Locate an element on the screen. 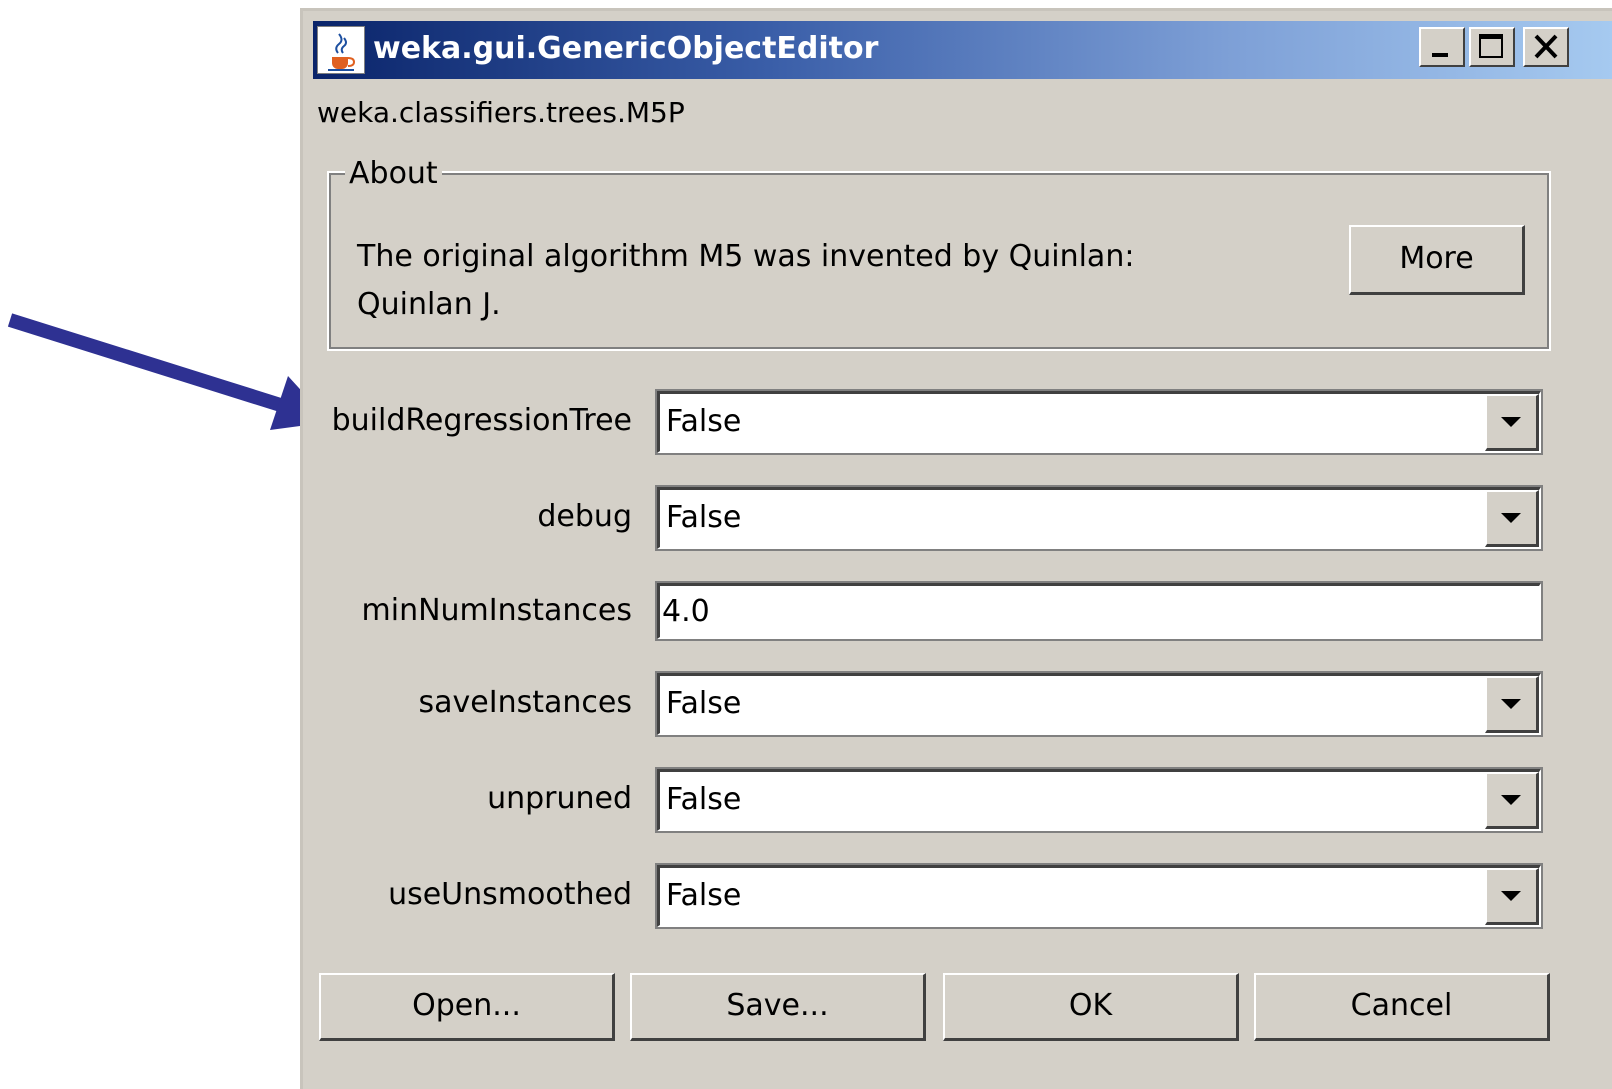 This screenshot has height=1089, width=1612. about-legend: About is located at coordinates (393, 174).